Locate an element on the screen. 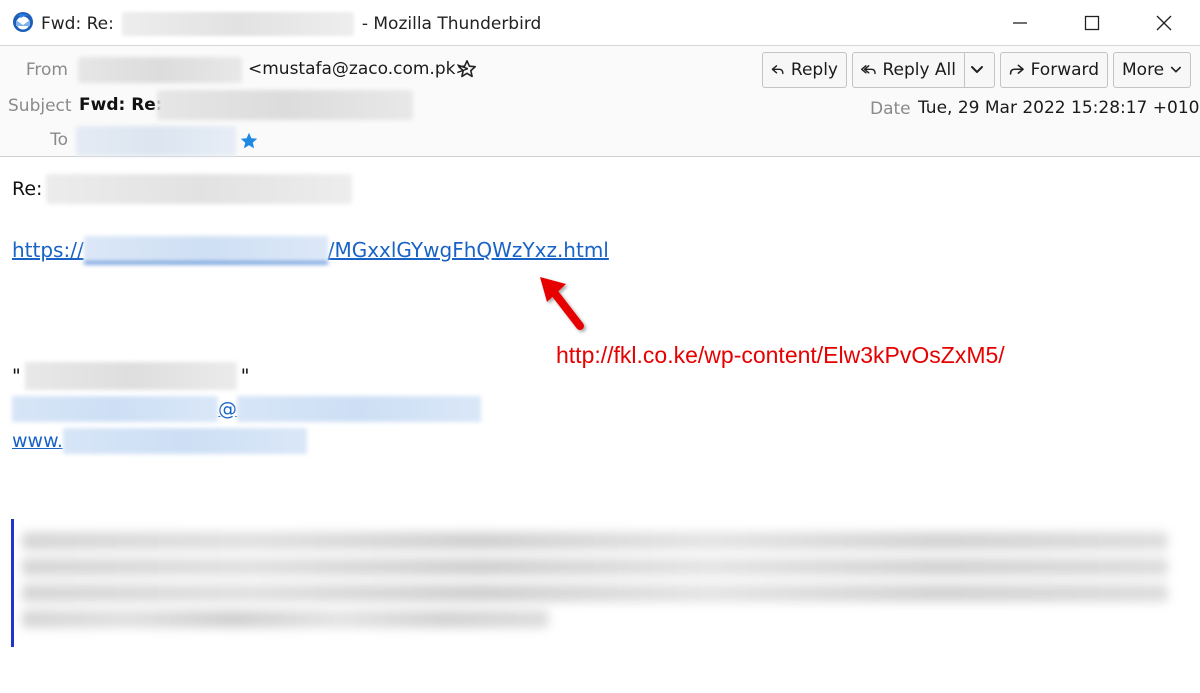  minimize-button is located at coordinates (1020, 23).